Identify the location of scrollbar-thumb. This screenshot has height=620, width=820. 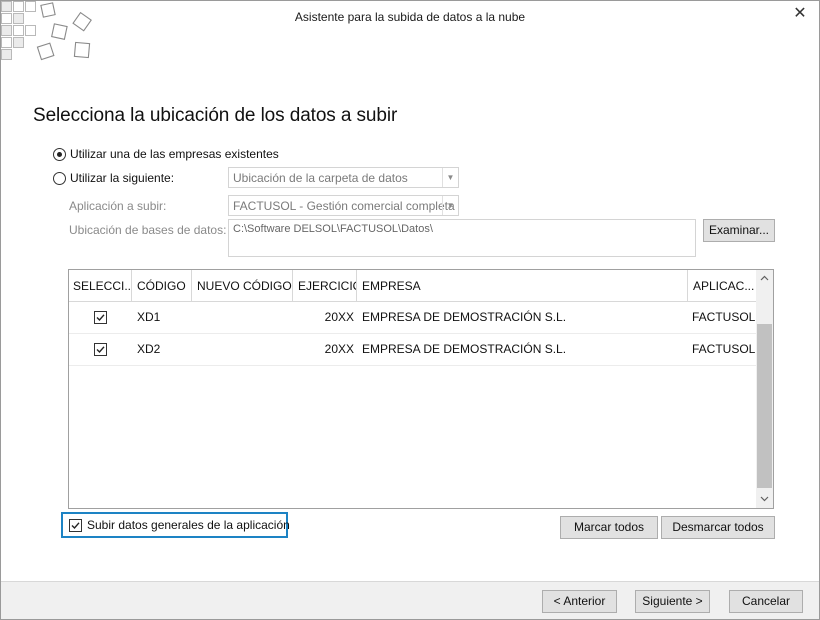
(764, 406).